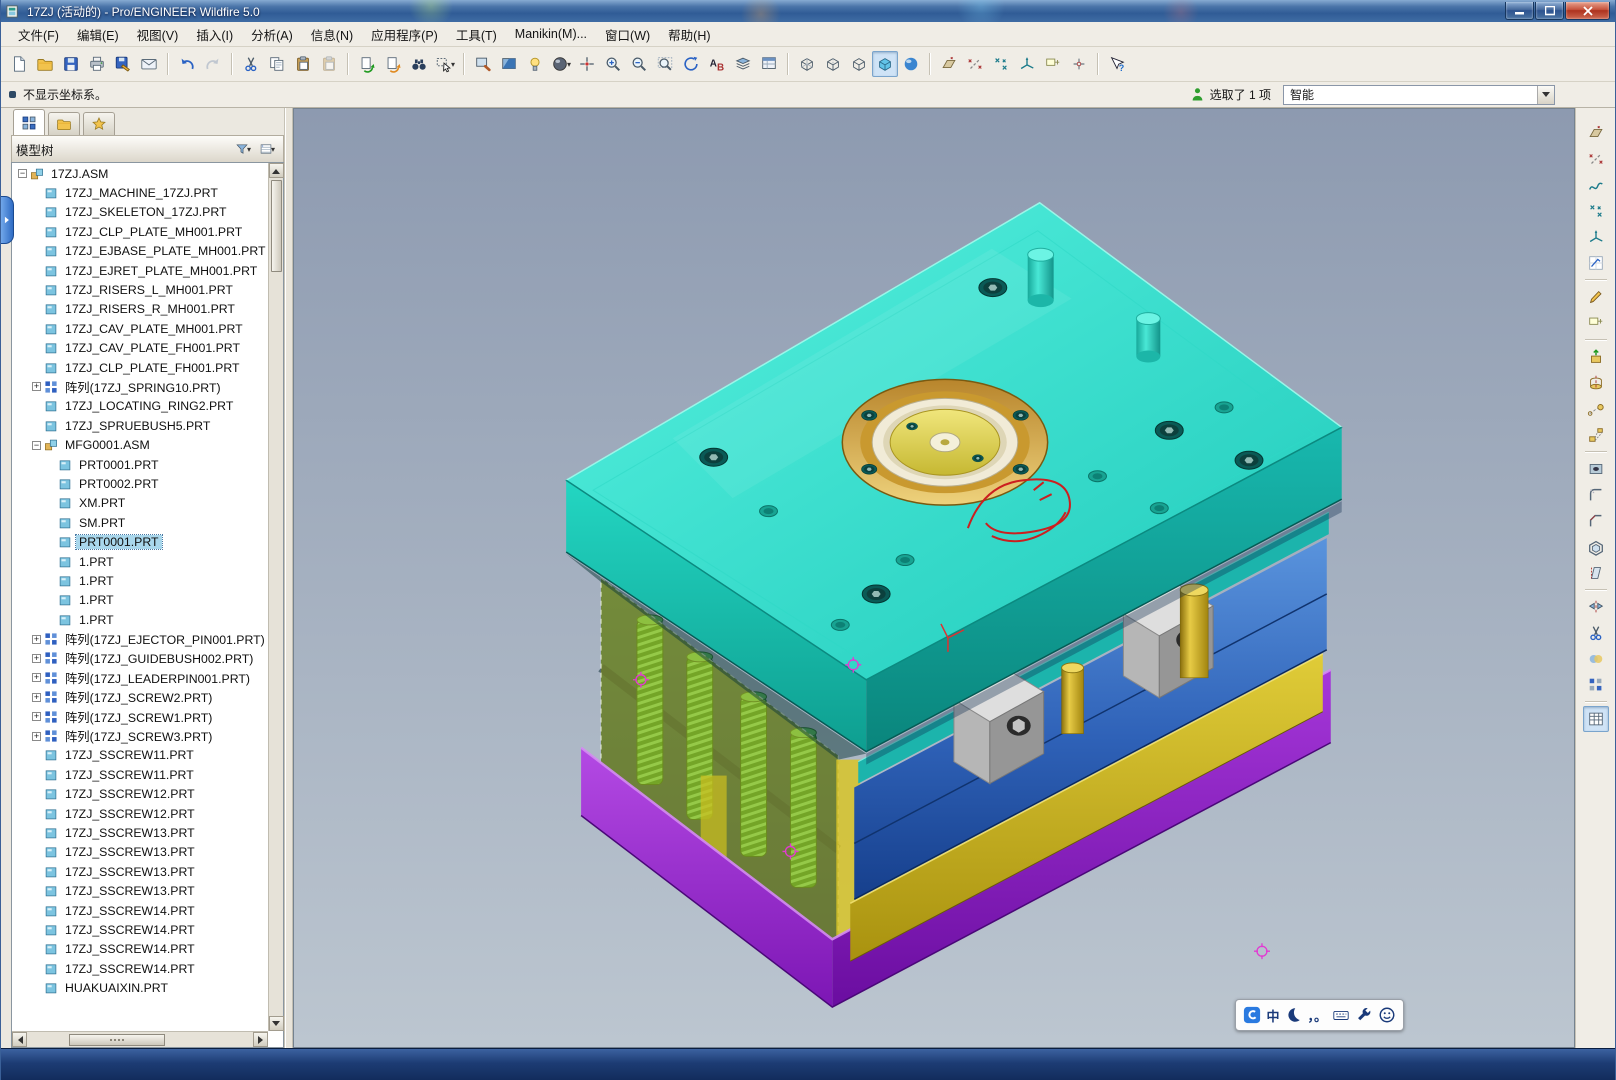 This screenshot has height=1080, width=1616. Describe the element at coordinates (71, 64) in the screenshot. I see `save-button` at that location.